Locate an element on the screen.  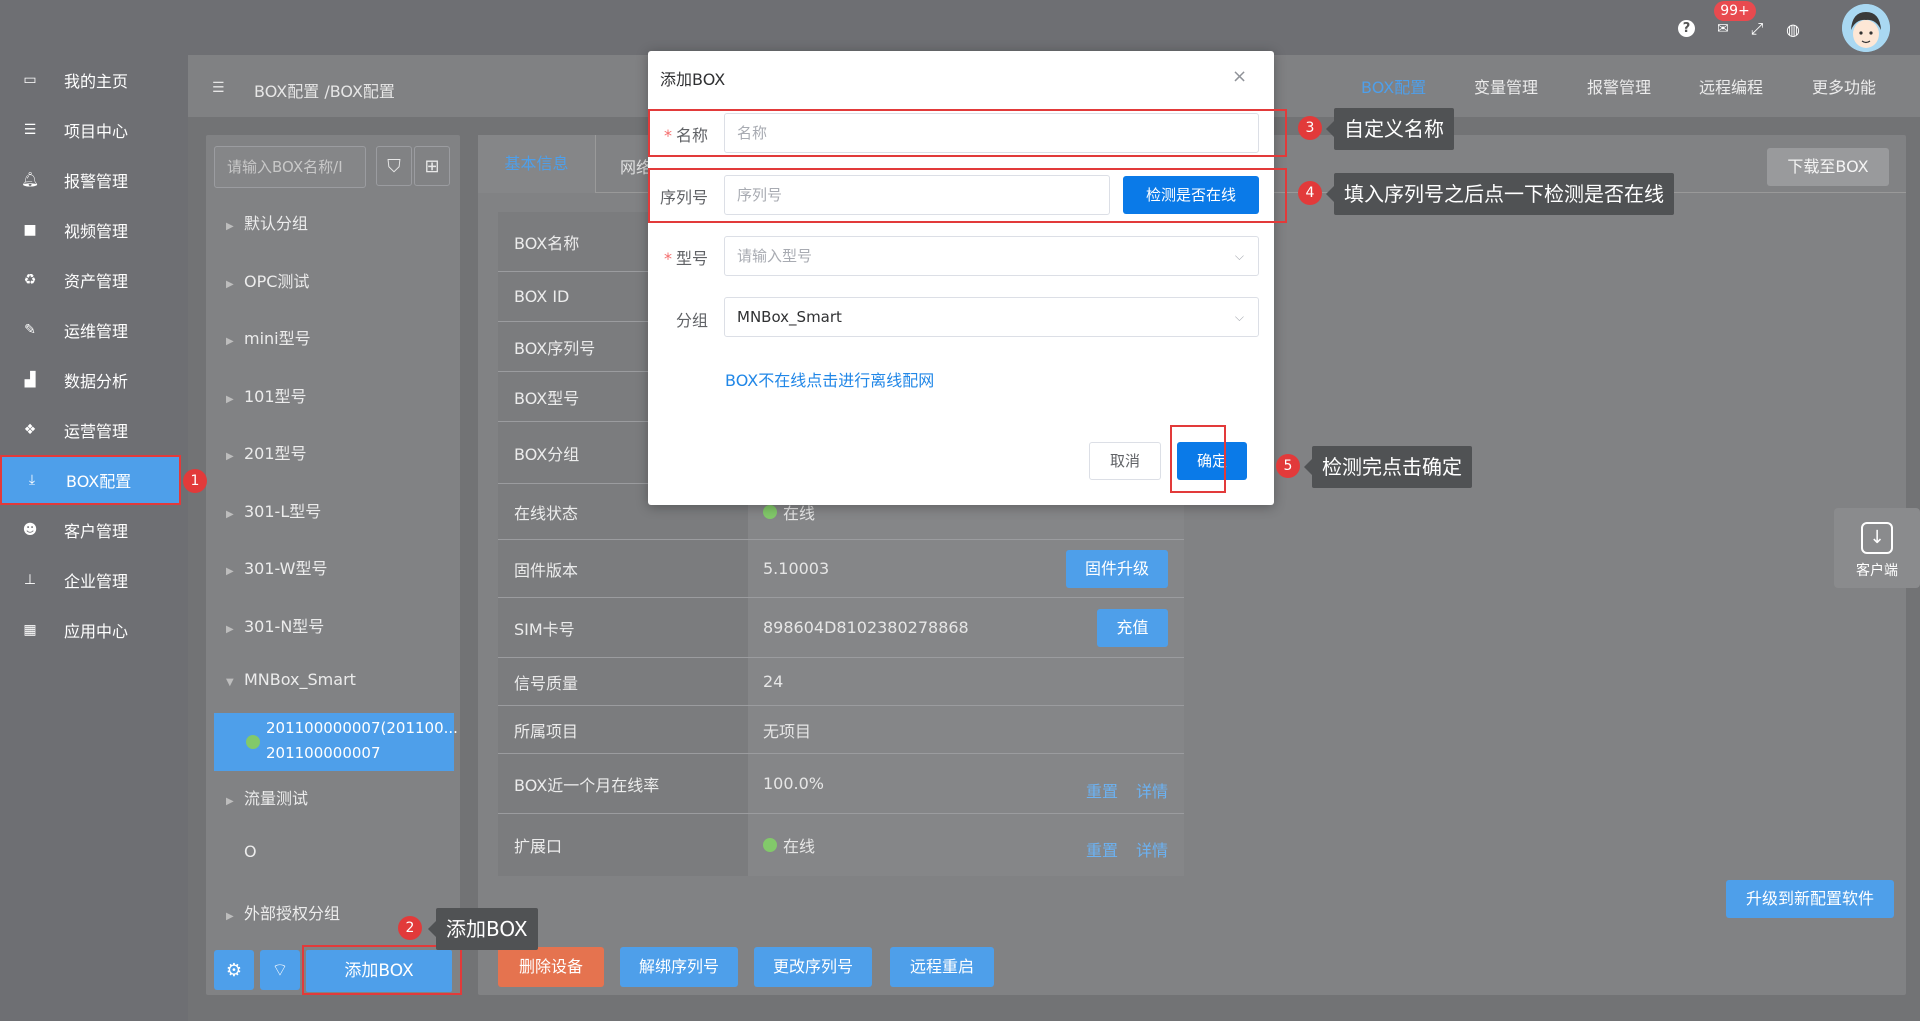
offline-wifi-button: ⌔ is located at coordinates (280, 970).